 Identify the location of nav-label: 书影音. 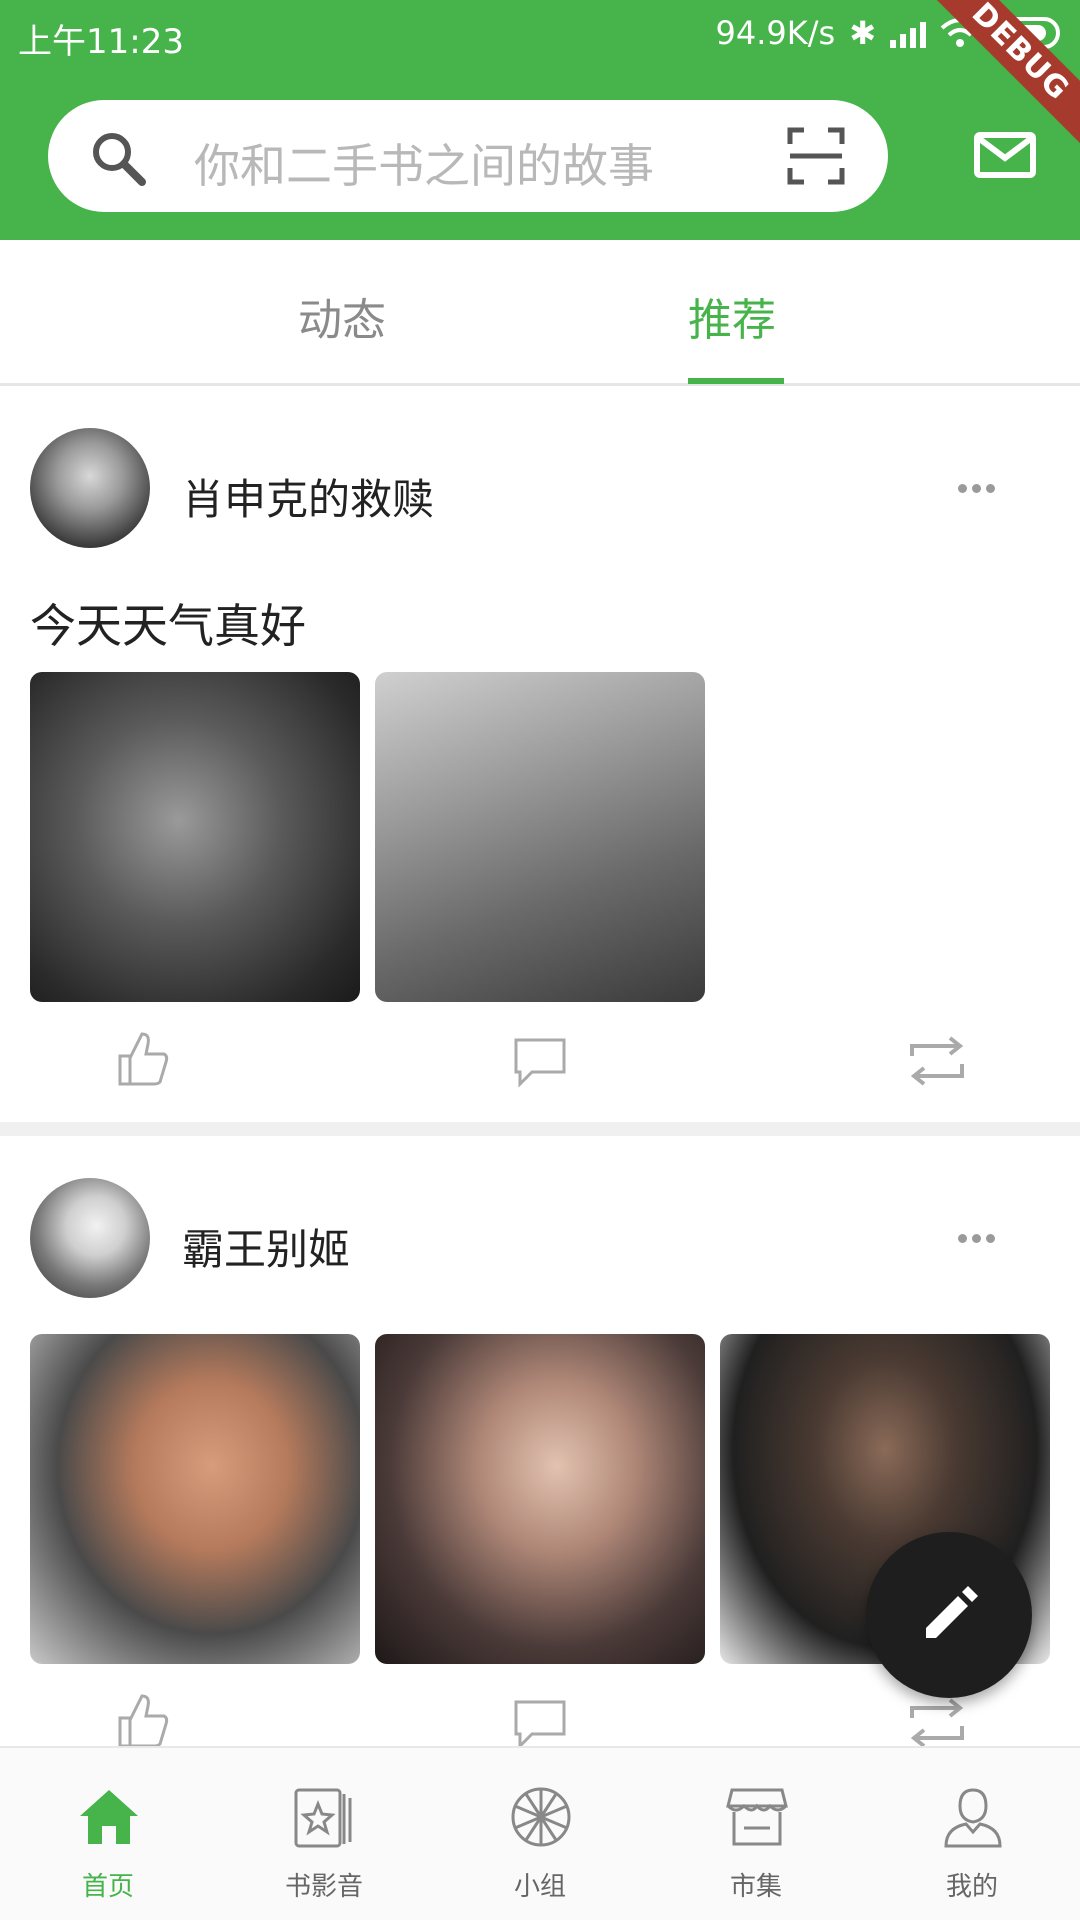
(323, 1887).